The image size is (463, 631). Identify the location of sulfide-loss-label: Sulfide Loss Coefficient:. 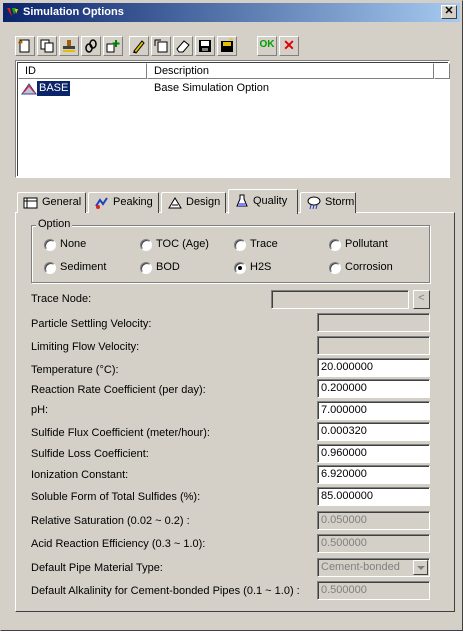
(90, 454).